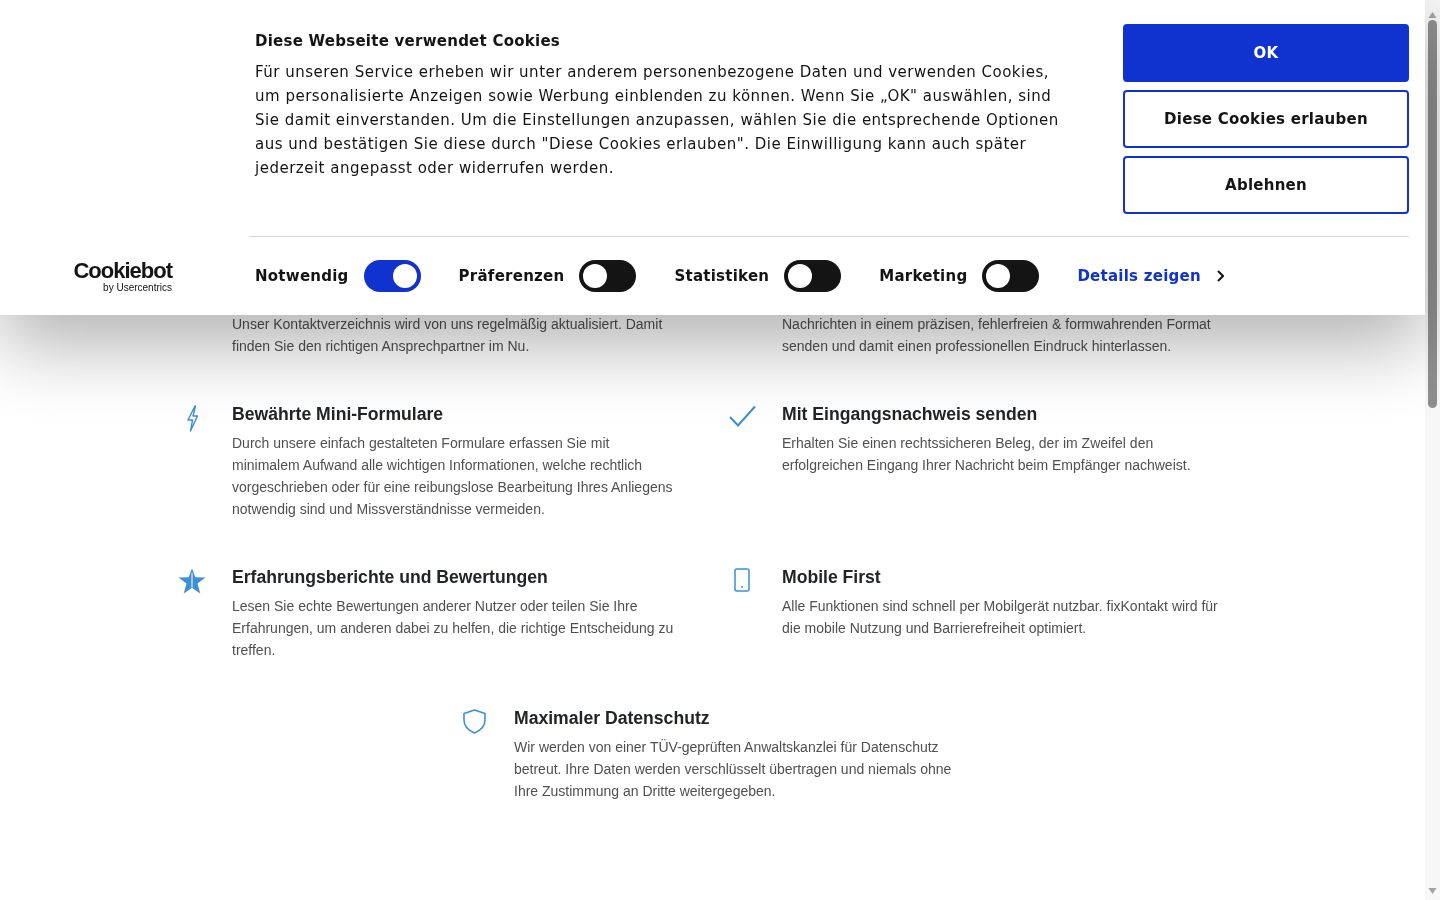  What do you see at coordinates (122, 270) in the screenshot?
I see `logo-wordmark: Cookiebot` at bounding box center [122, 270].